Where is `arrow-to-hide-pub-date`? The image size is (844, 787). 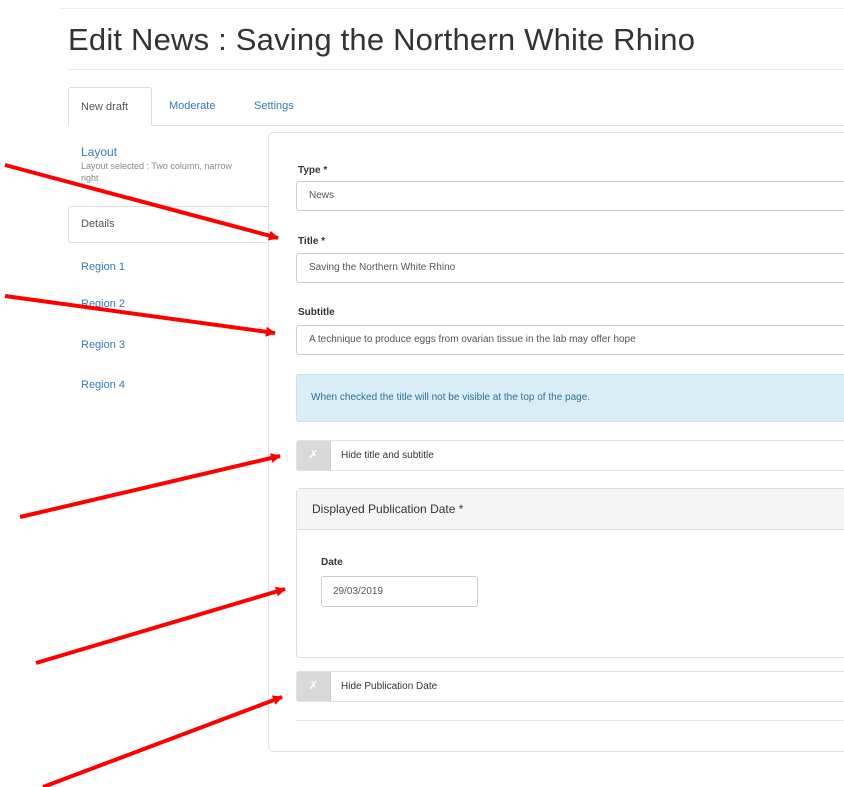 arrow-to-hide-pub-date is located at coordinates (162, 741).